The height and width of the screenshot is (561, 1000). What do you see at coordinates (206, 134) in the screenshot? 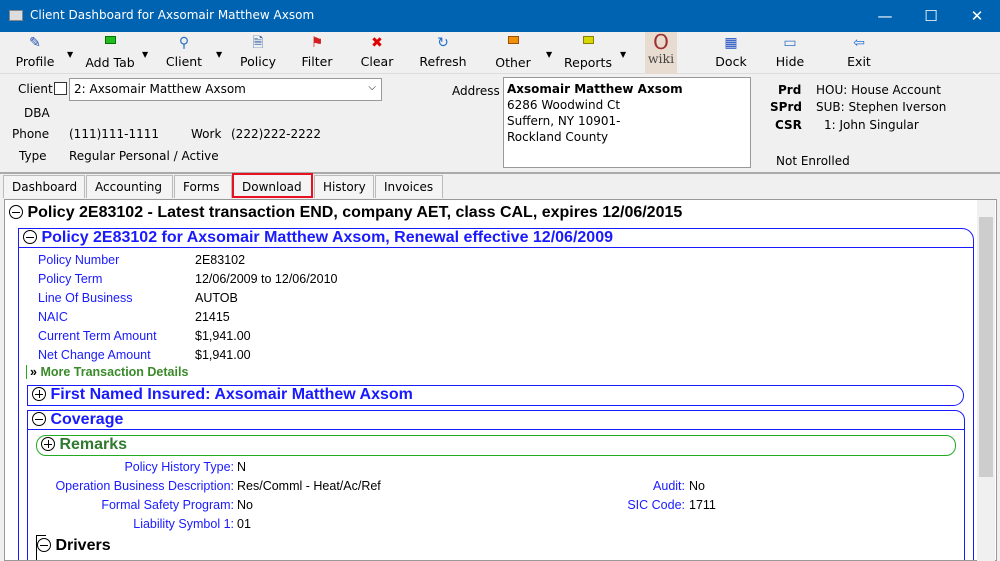
I see `work-label: Work` at bounding box center [206, 134].